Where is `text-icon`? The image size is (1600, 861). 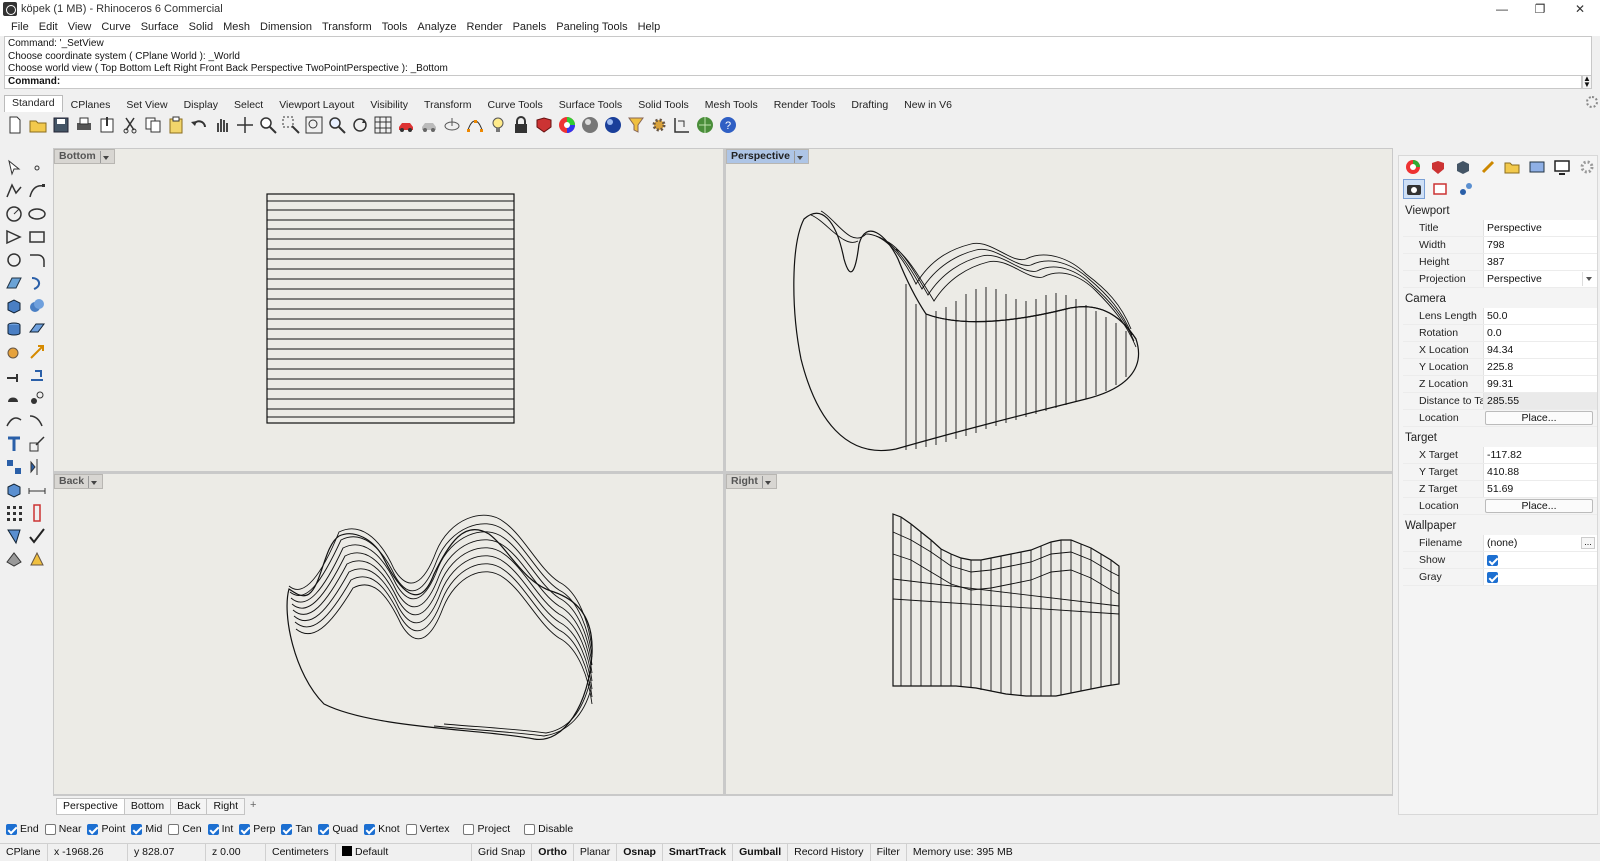 text-icon is located at coordinates (13, 443).